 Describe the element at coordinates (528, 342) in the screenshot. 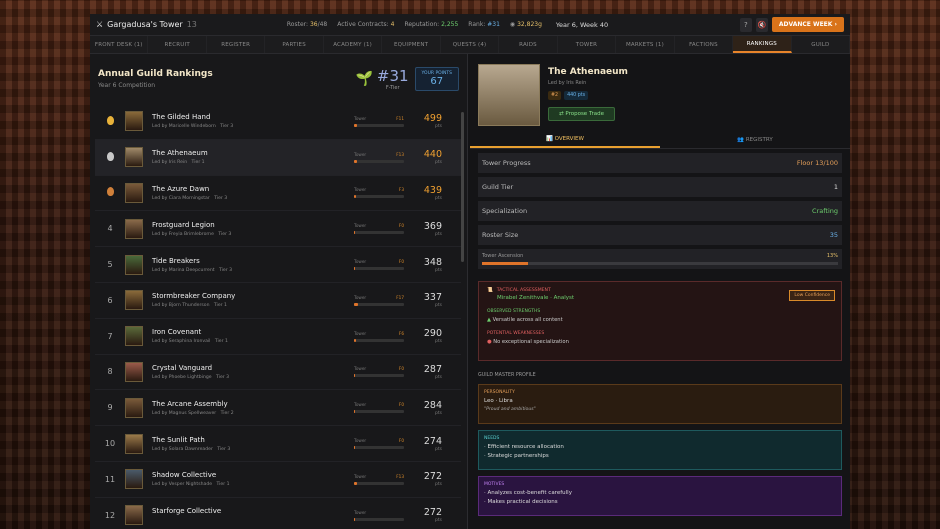

I see `weakness-item: ● No exceptional specialization` at that location.